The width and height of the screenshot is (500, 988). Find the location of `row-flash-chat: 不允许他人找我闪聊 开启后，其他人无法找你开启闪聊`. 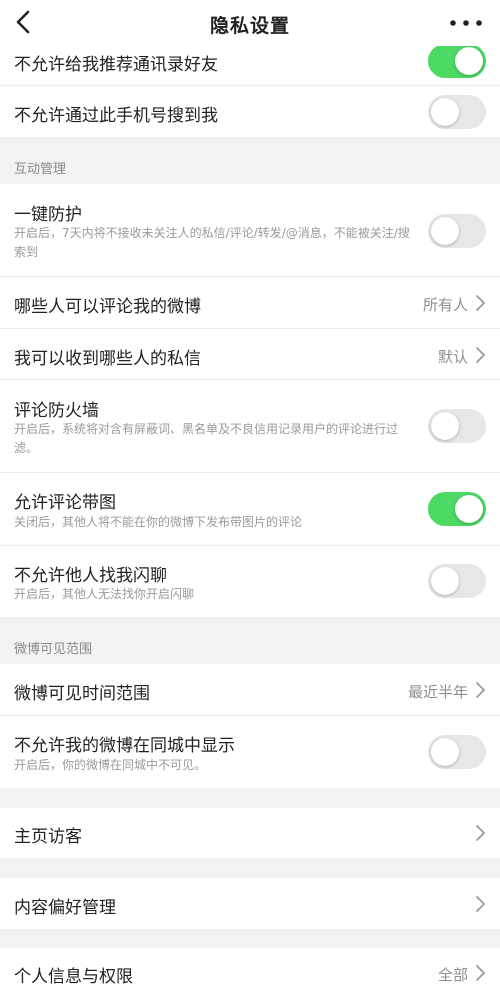

row-flash-chat: 不允许他人找我闪聊 开启后，其他人无法找你开启闪聊 is located at coordinates (250, 581).